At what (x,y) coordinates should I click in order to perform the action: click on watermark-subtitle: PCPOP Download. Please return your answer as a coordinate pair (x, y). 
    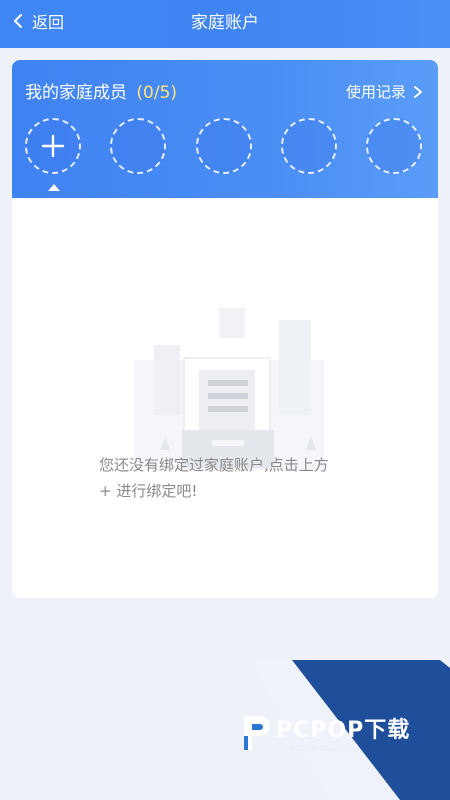
    Looking at the image, I should click on (324, 748).